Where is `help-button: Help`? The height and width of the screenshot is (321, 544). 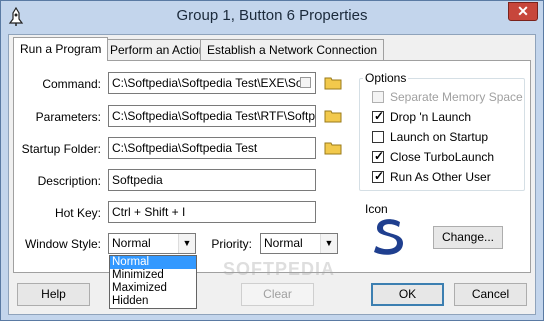 help-button: Help is located at coordinates (53, 294).